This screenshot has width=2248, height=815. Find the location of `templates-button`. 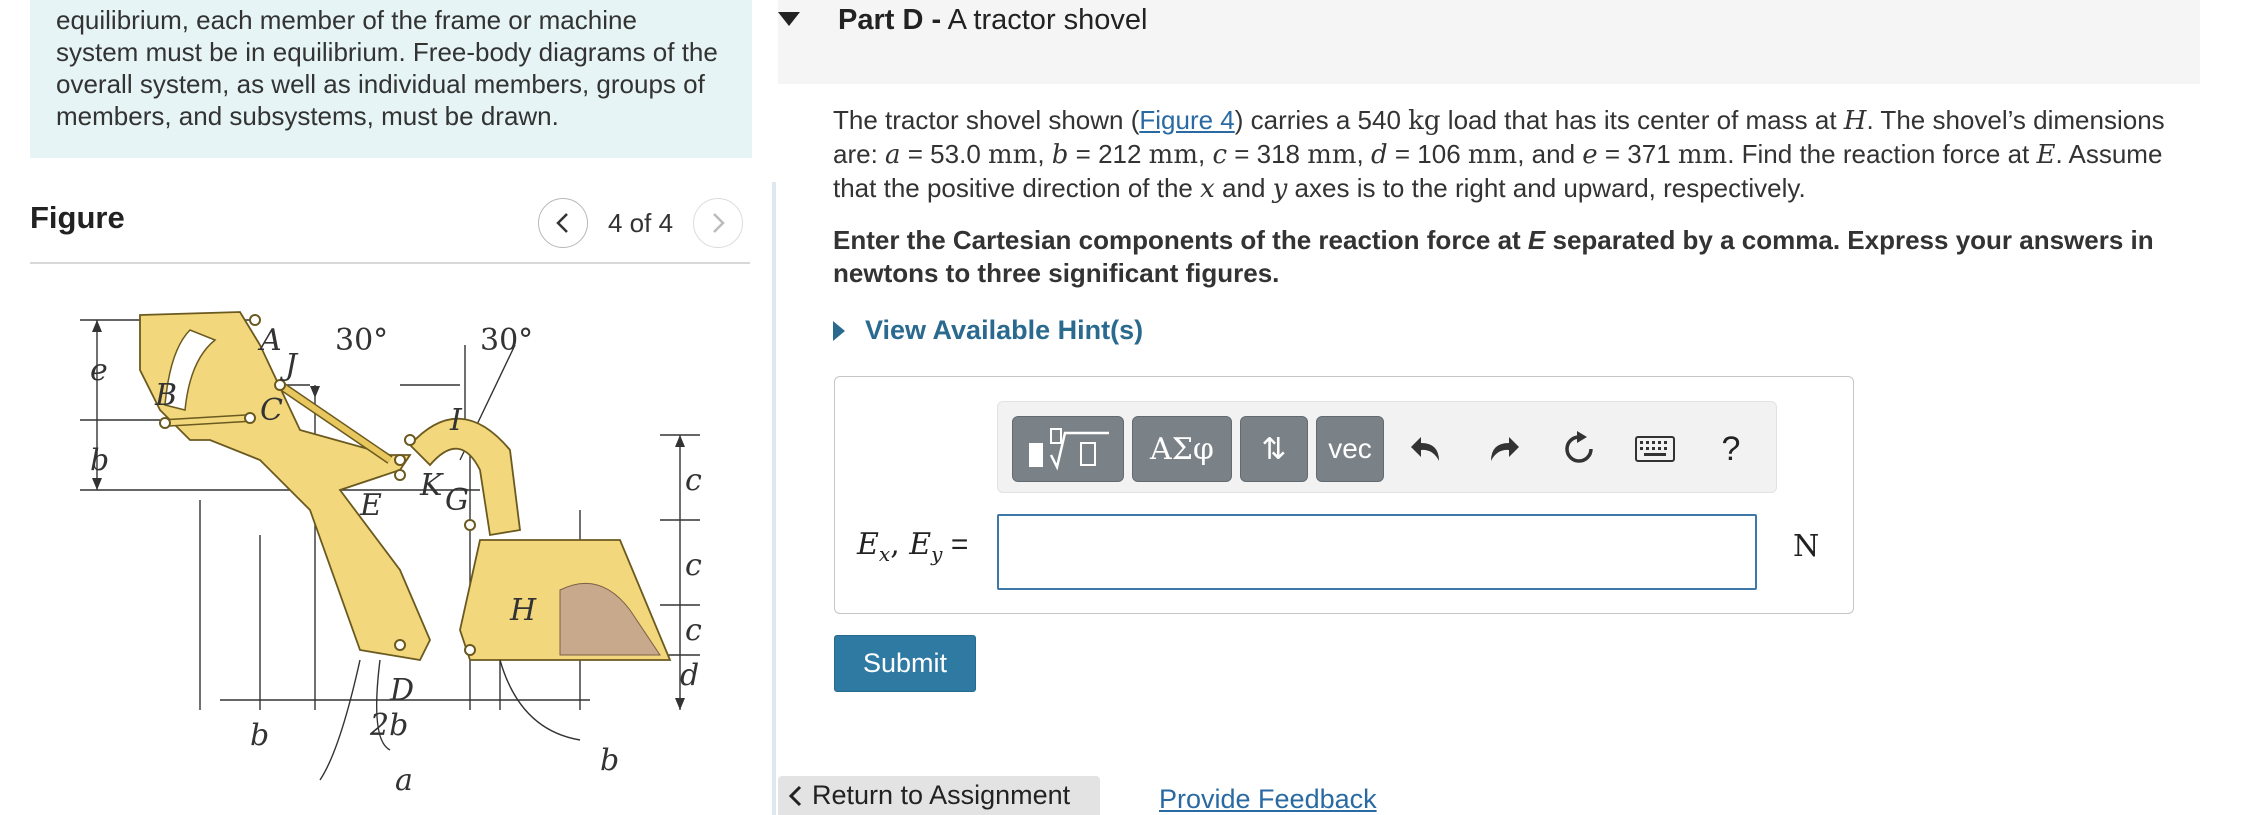

templates-button is located at coordinates (1068, 449).